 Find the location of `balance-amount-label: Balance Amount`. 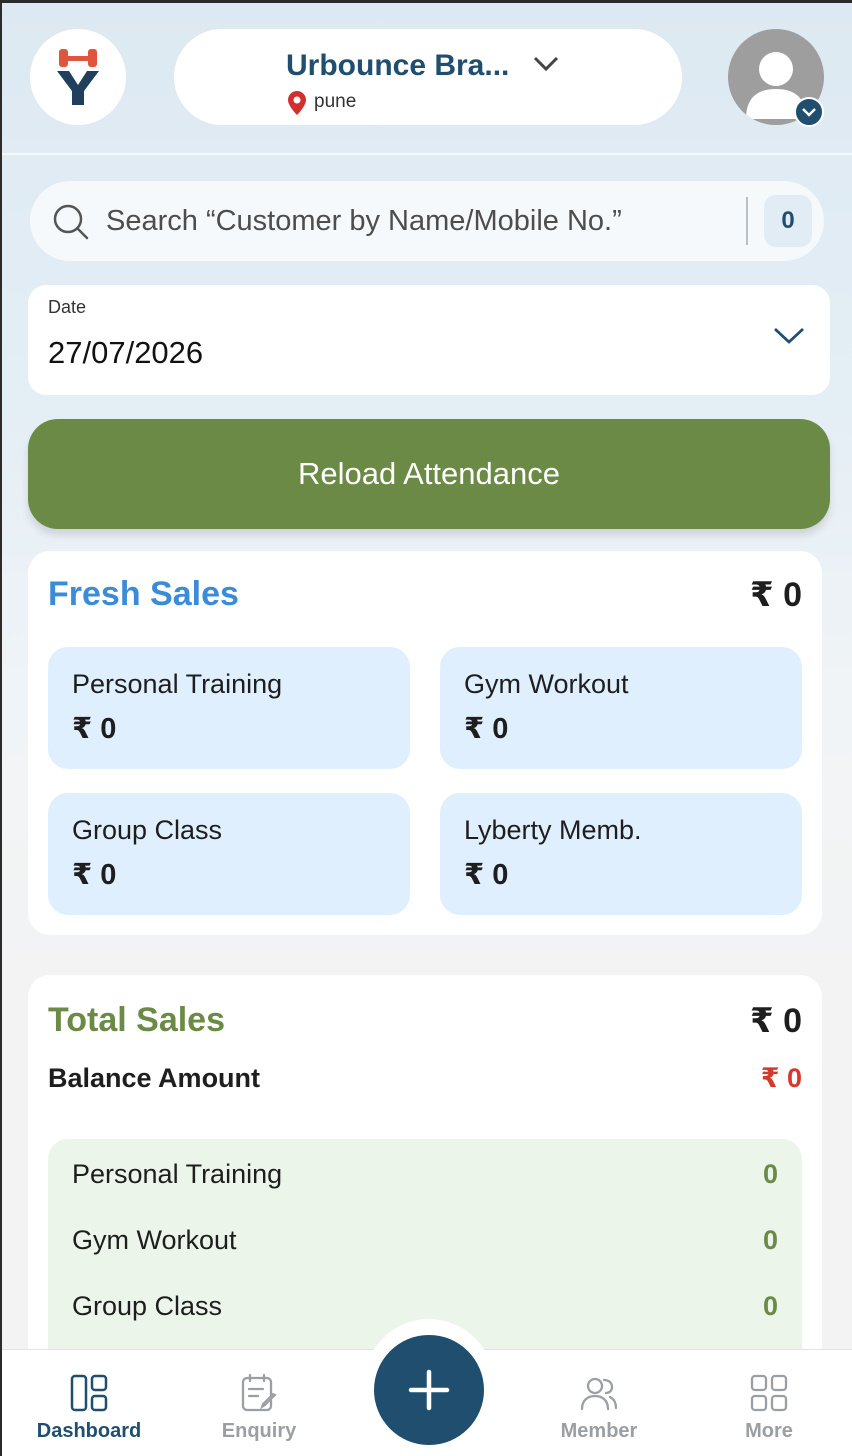

balance-amount-label: Balance Amount is located at coordinates (154, 1078).